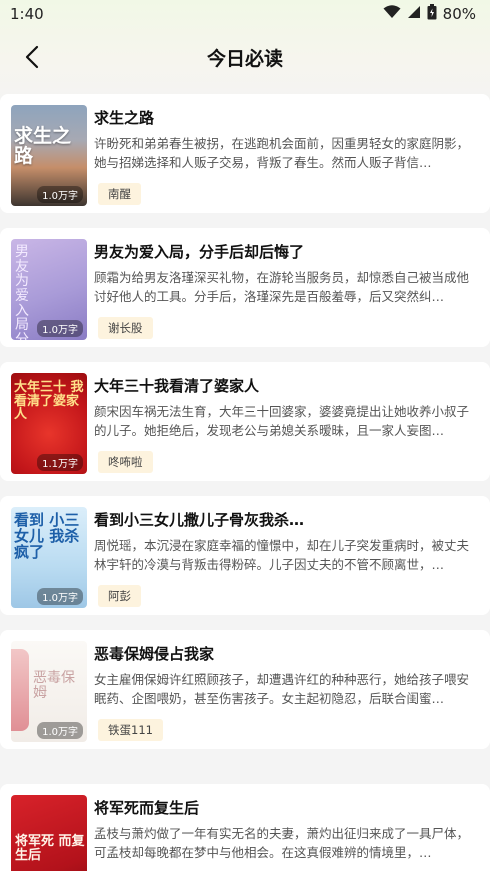 The image size is (490, 871). I want to click on book-title: 求生之路, so click(284, 117).